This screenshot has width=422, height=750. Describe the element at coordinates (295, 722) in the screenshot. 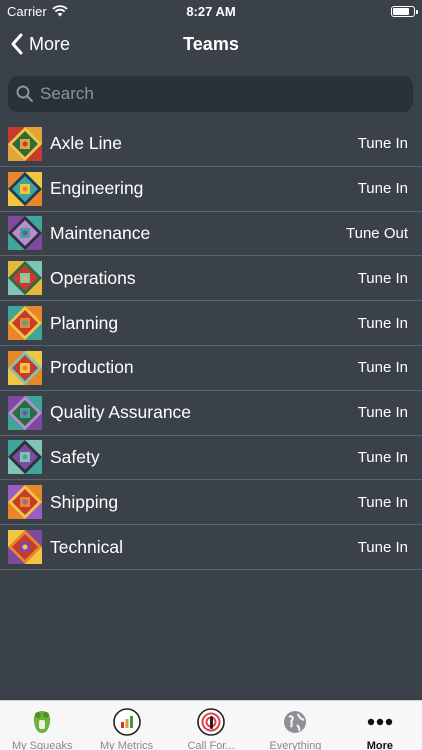

I see `globe-icon` at that location.